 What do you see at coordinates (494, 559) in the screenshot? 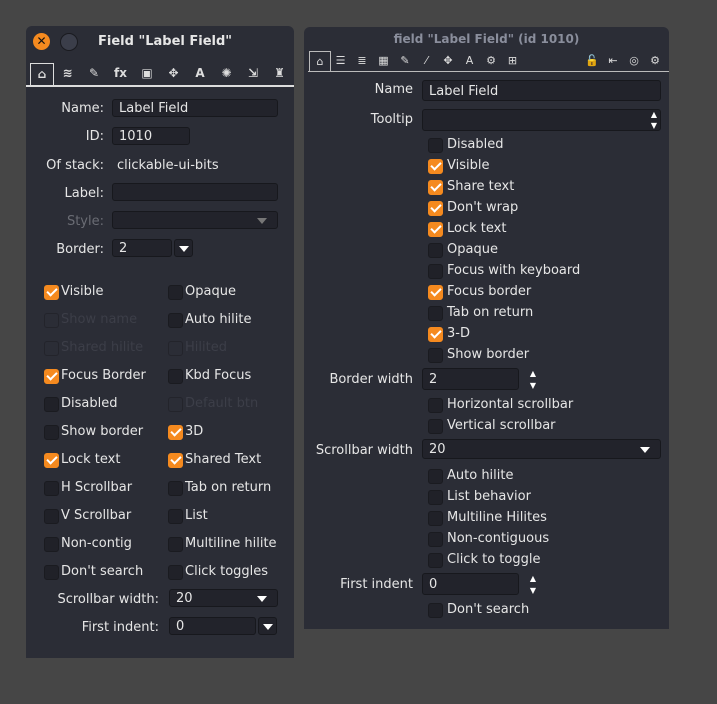
I see `checkbox-label: Click to toggle` at bounding box center [494, 559].